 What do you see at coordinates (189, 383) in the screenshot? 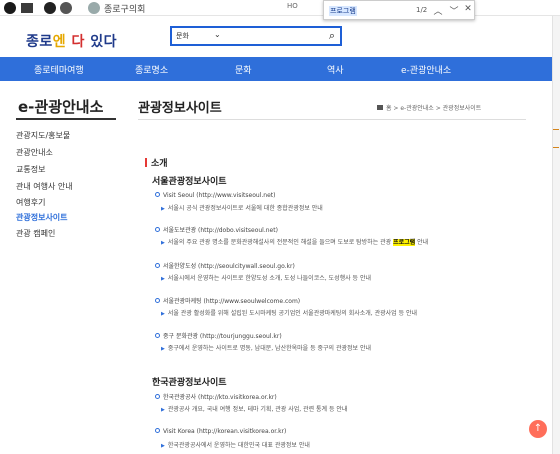
I see `group-title: 한국관광정보사이트` at bounding box center [189, 383].